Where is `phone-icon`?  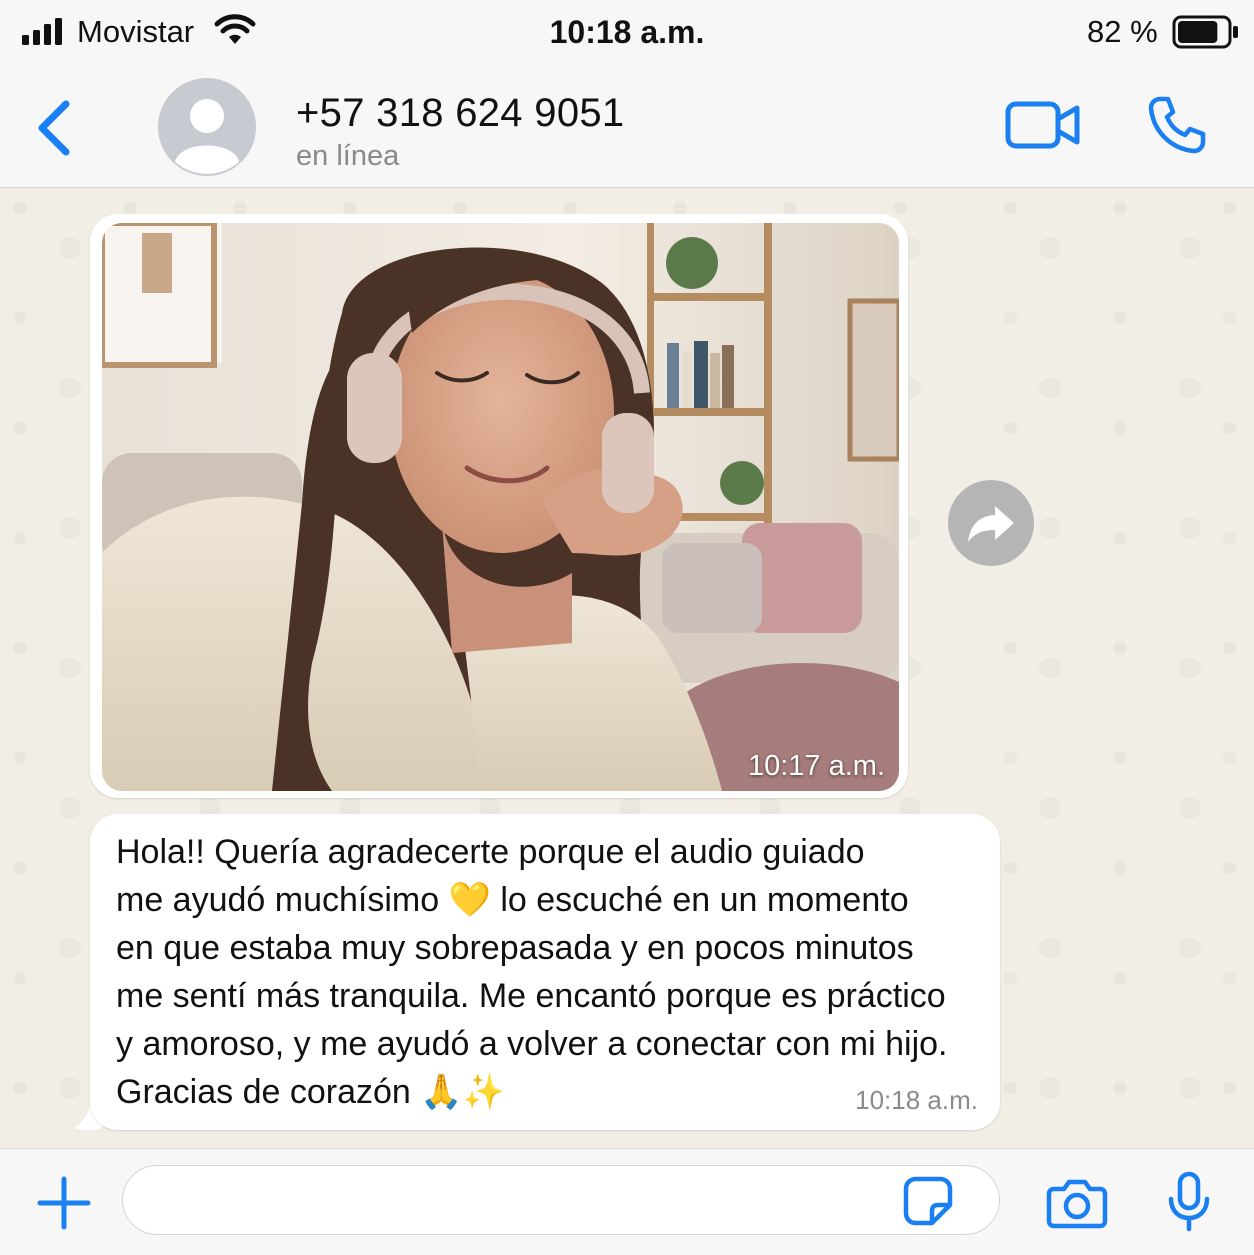
phone-icon is located at coordinates (1177, 125).